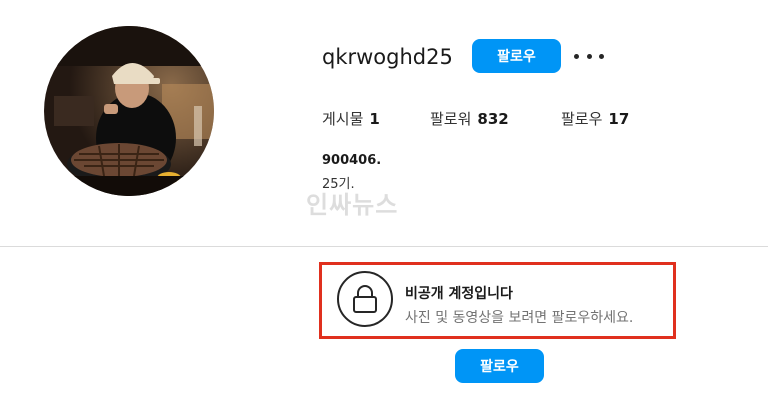 This screenshot has height=402, width=768. I want to click on stat-followers-label: 팔로워, so click(451, 119).